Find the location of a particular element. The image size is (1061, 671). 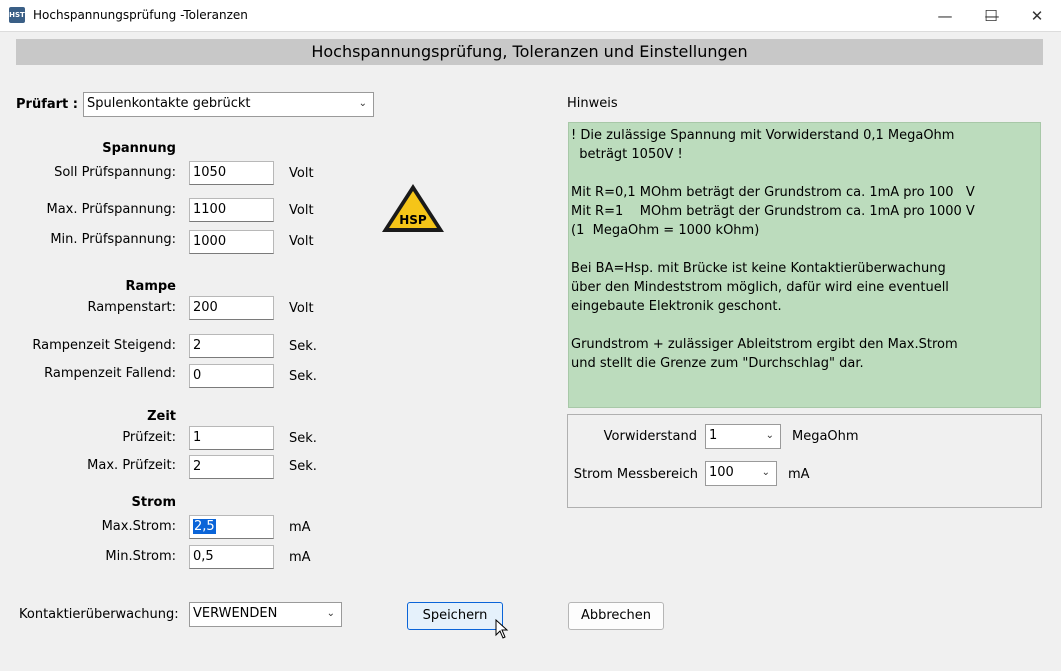

hinweis-label: Hinweis is located at coordinates (592, 103).